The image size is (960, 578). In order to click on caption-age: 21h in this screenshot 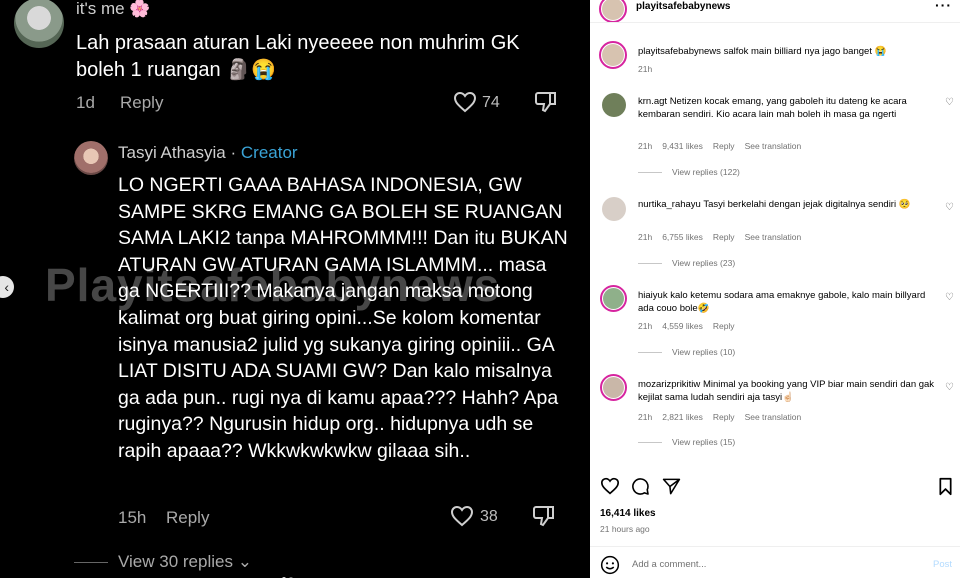, I will do `click(645, 69)`.